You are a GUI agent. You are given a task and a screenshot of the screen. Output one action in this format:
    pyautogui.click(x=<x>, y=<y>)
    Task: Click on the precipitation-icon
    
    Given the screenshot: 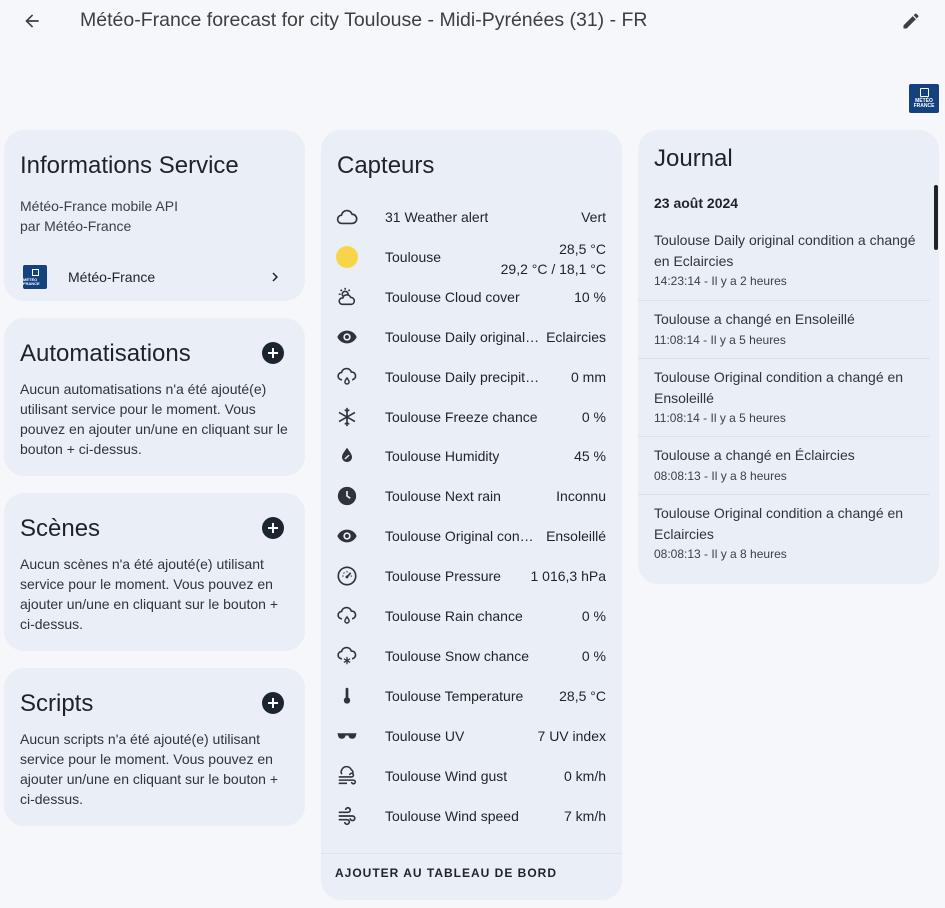 What is the action you would take?
    pyautogui.click(x=347, y=377)
    